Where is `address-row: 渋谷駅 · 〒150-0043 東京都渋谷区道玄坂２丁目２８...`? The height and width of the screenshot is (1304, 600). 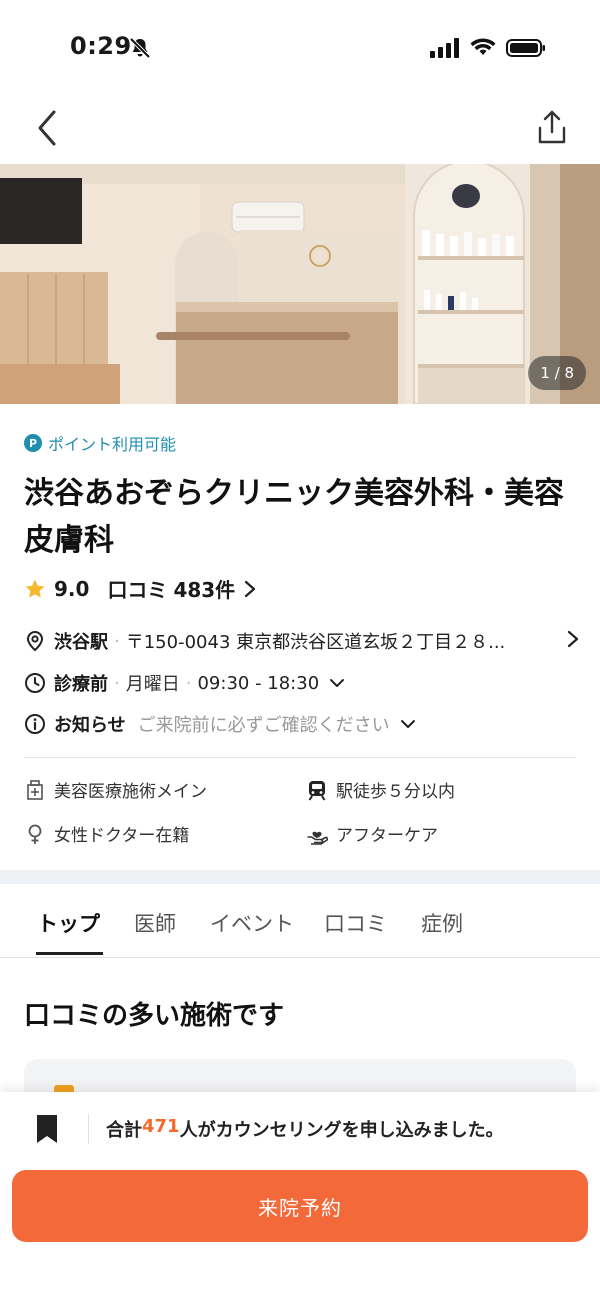 address-row: 渋谷駅 · 〒150-0043 東京都渋谷区道玄坂２丁目２８... is located at coordinates (302, 641).